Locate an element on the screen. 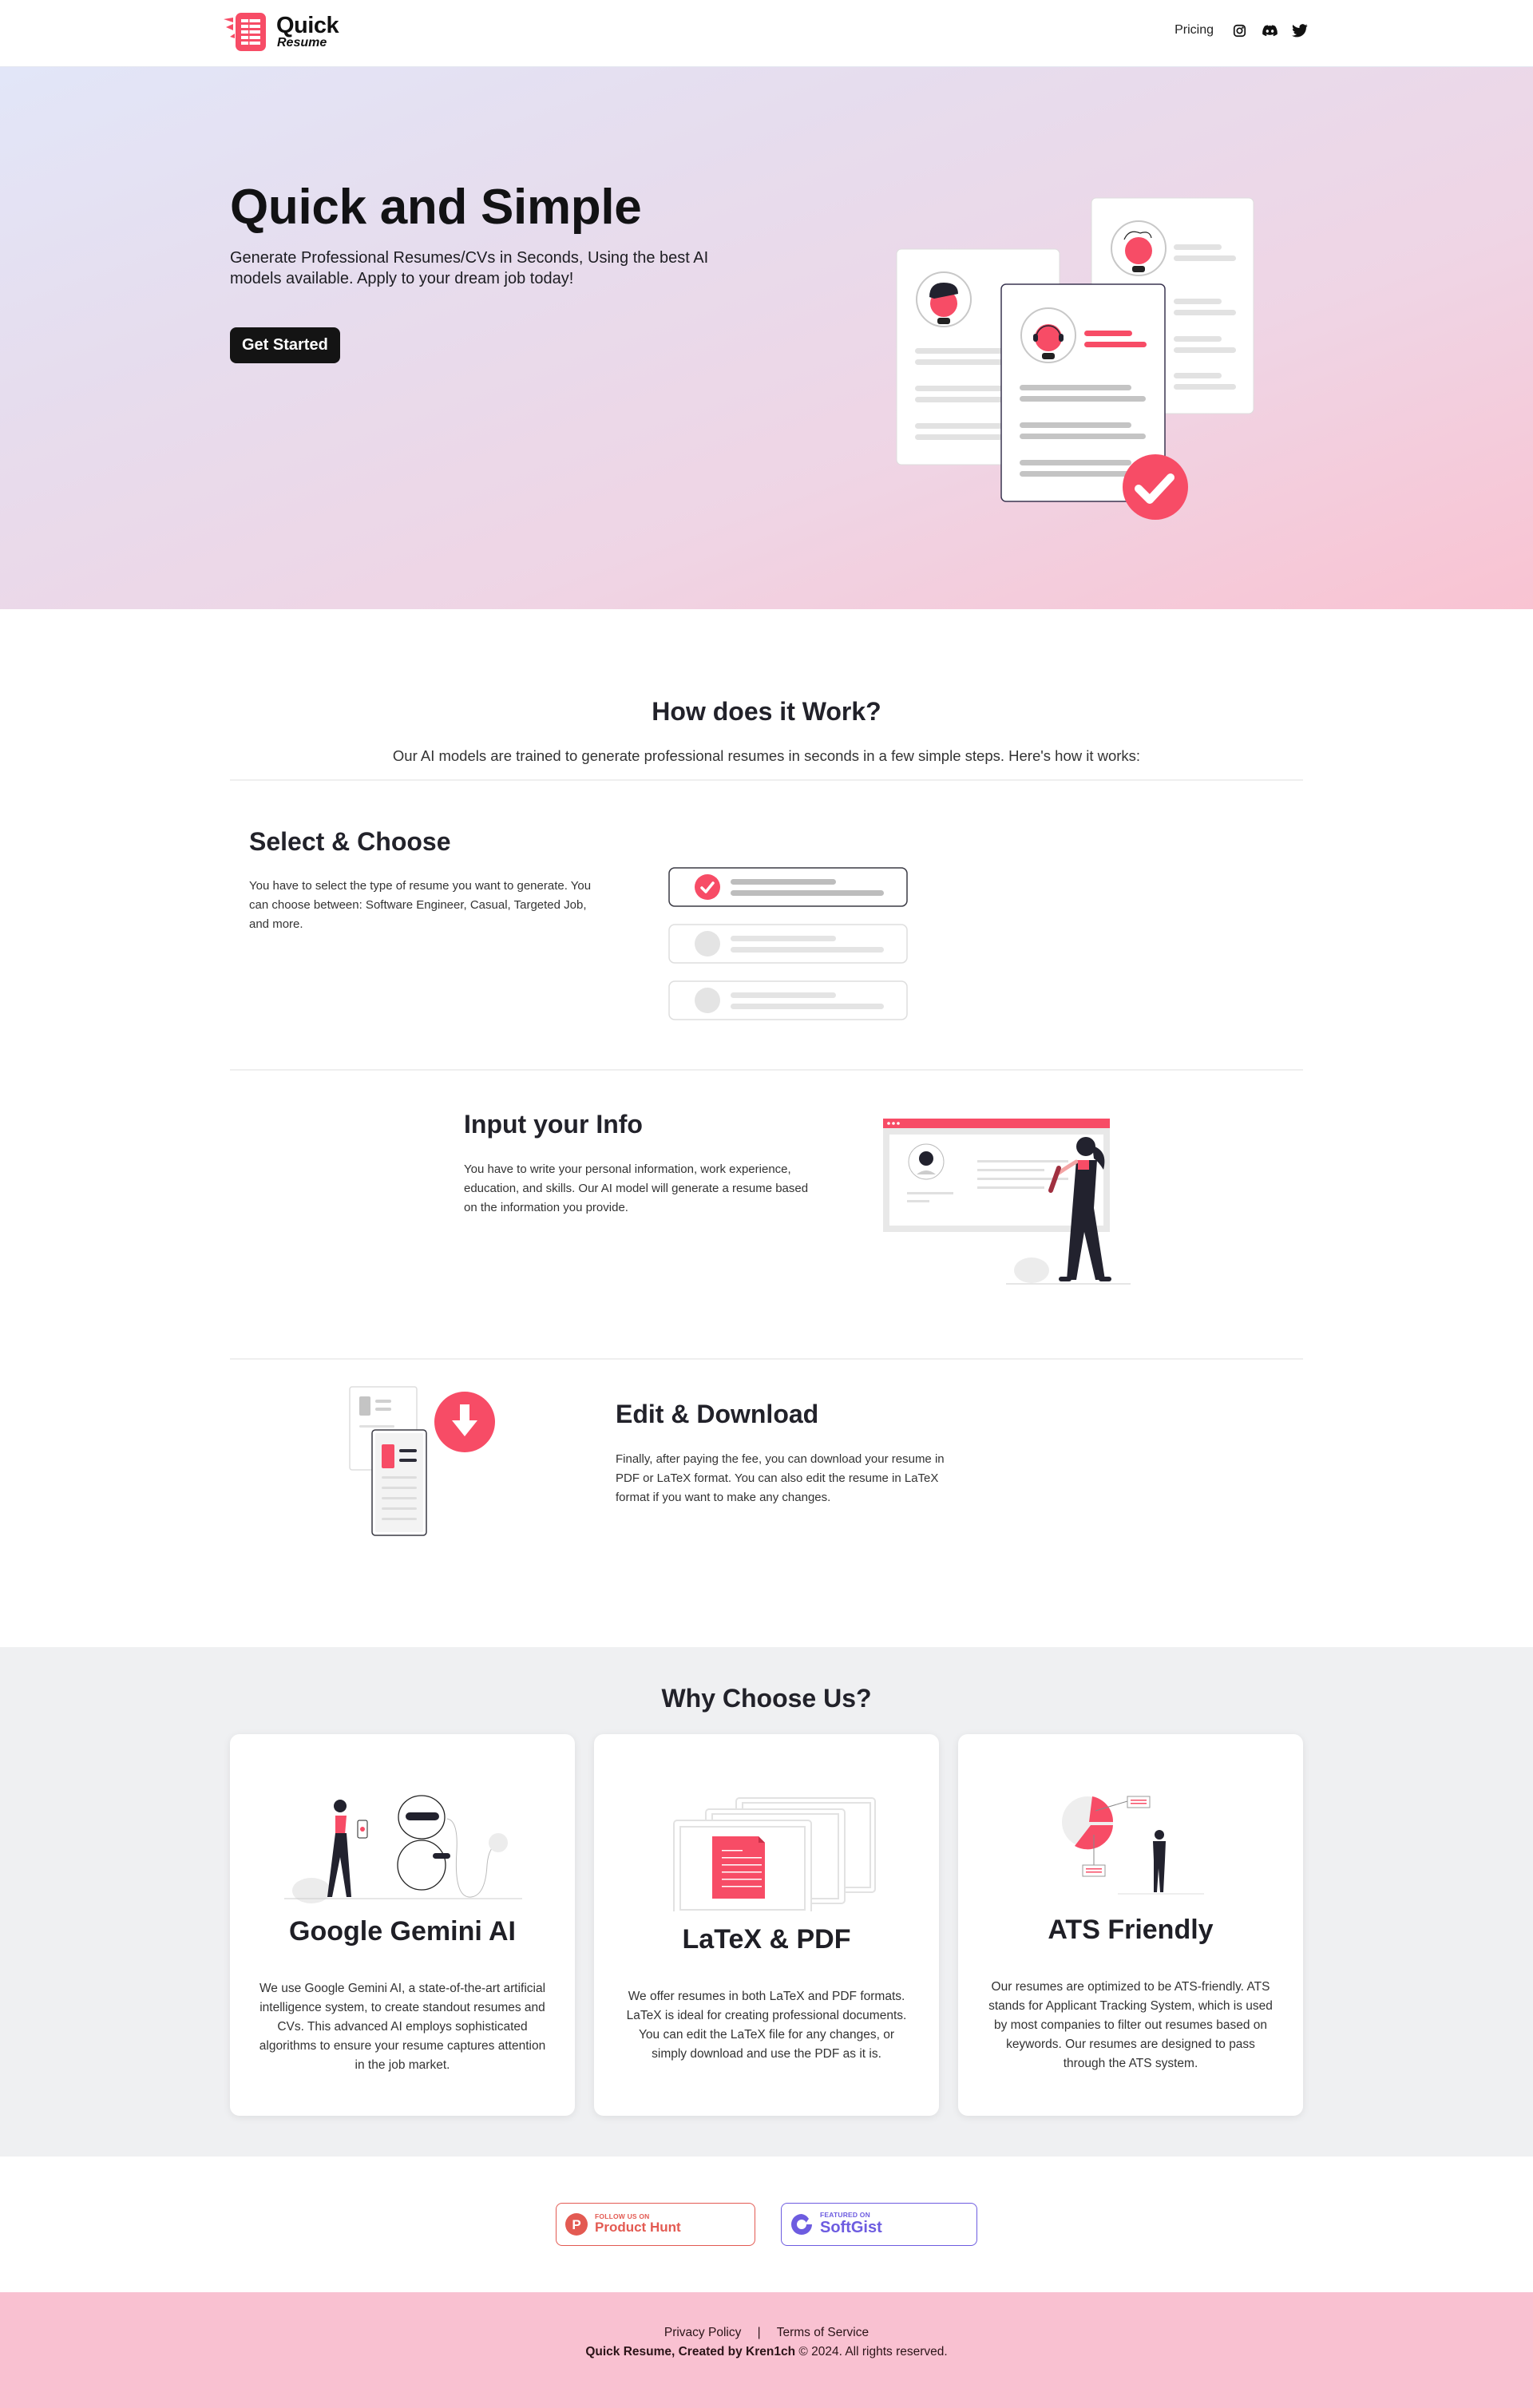 The image size is (1533, 2408). logo-icon is located at coordinates (246, 32).